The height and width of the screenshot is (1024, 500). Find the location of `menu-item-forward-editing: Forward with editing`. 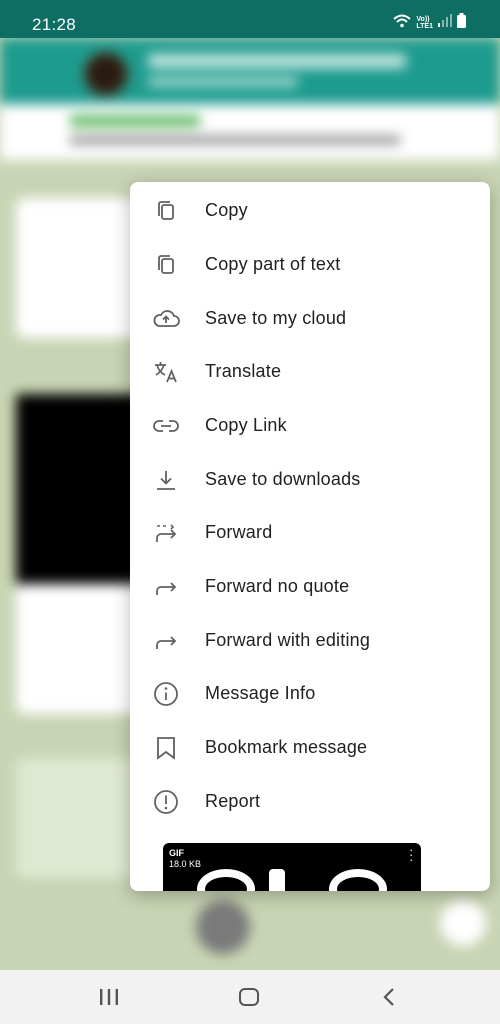

menu-item-forward-editing: Forward with editing is located at coordinates (310, 640).